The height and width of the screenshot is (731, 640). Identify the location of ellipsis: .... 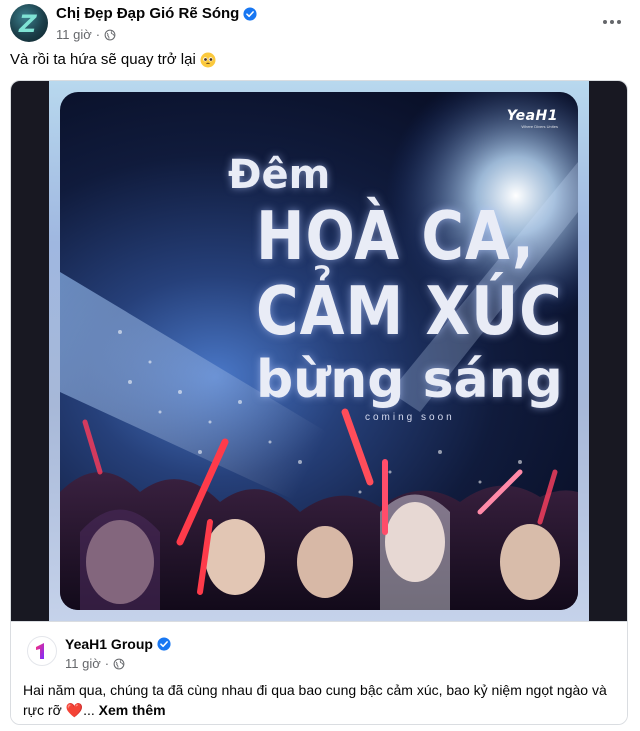
(89, 710).